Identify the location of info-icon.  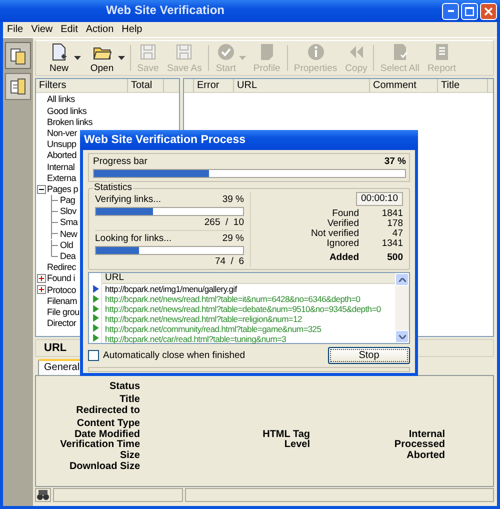
(316, 52).